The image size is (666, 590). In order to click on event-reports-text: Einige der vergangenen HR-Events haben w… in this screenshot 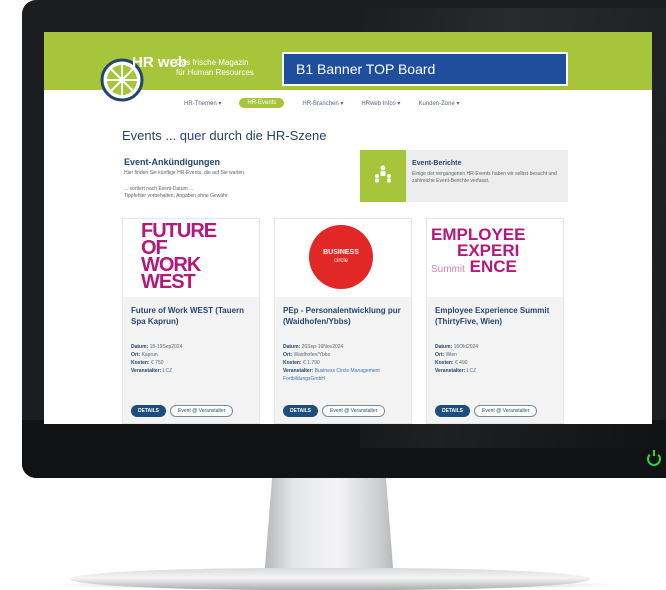, I will do `click(484, 177)`.